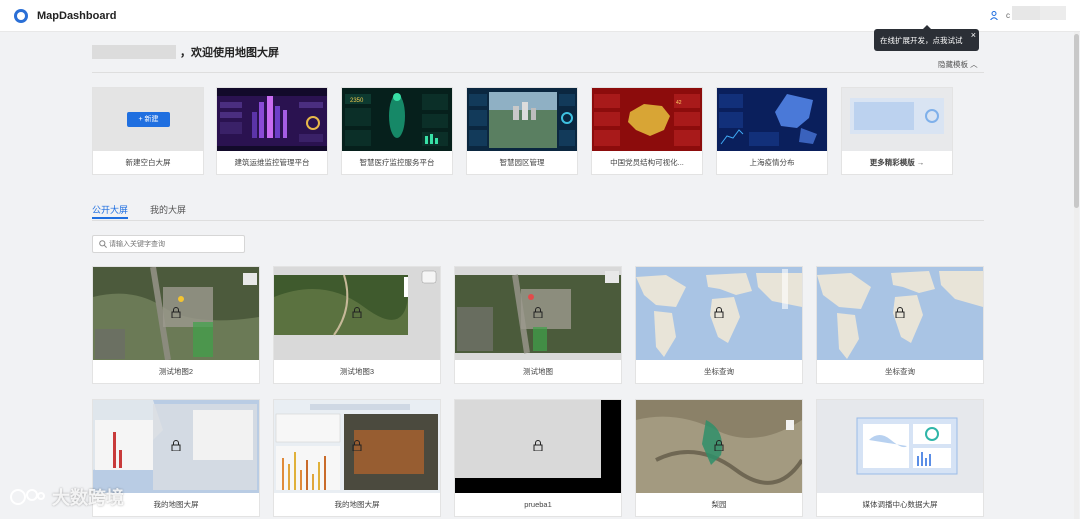  I want to click on page-scrollbar, so click(1076, 275).